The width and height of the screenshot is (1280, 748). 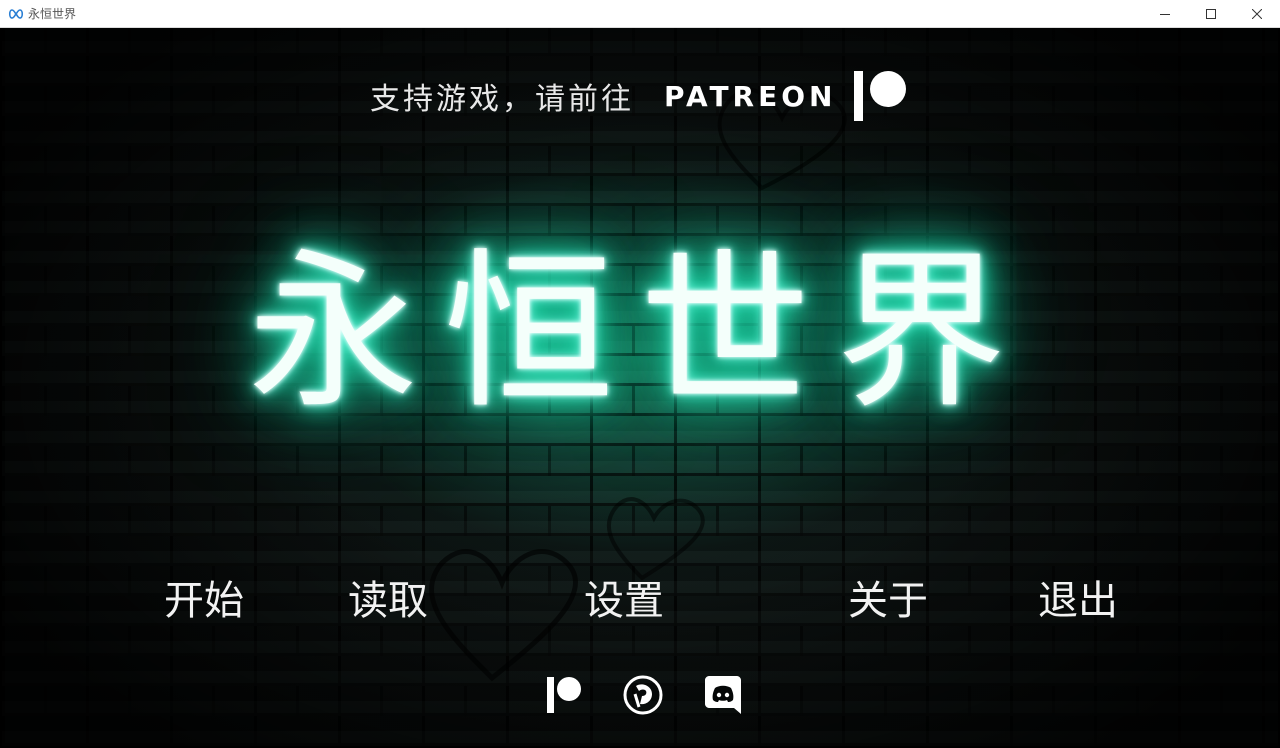 What do you see at coordinates (640, 14) in the screenshot?
I see `window-titlebar: 永恒世界` at bounding box center [640, 14].